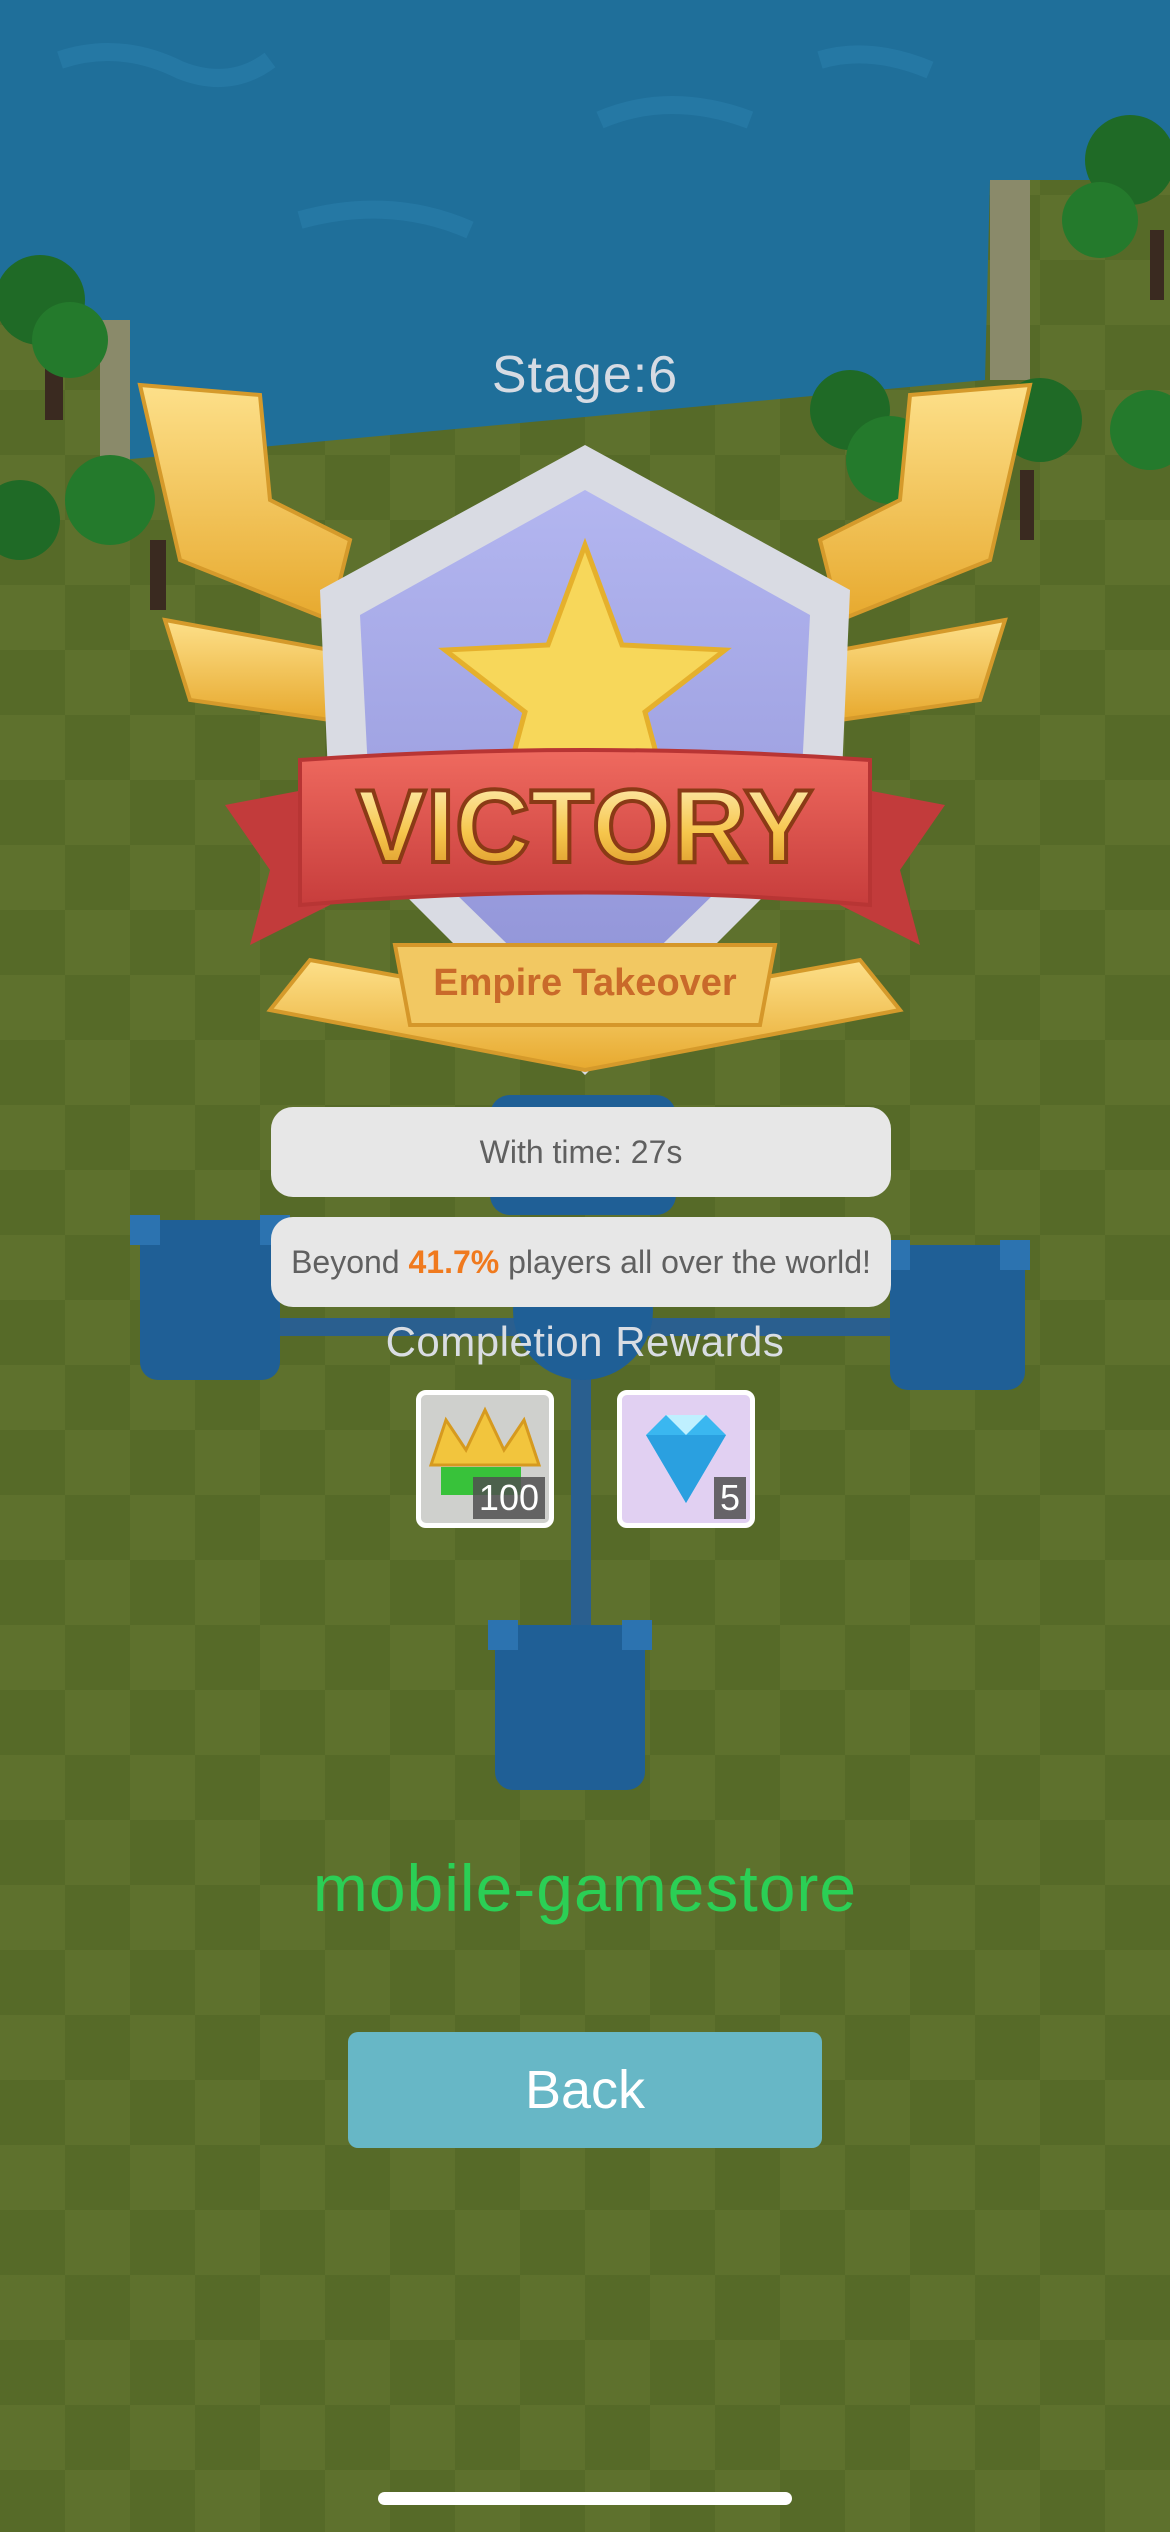  What do you see at coordinates (454, 1261) in the screenshot?
I see `ranking-percent: 41.7%` at bounding box center [454, 1261].